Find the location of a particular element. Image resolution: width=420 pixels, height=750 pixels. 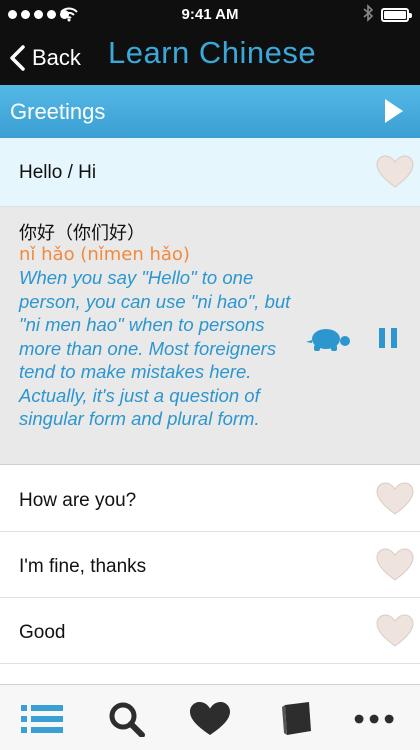

list-item-how-are-you: How are you? is located at coordinates (210, 499).